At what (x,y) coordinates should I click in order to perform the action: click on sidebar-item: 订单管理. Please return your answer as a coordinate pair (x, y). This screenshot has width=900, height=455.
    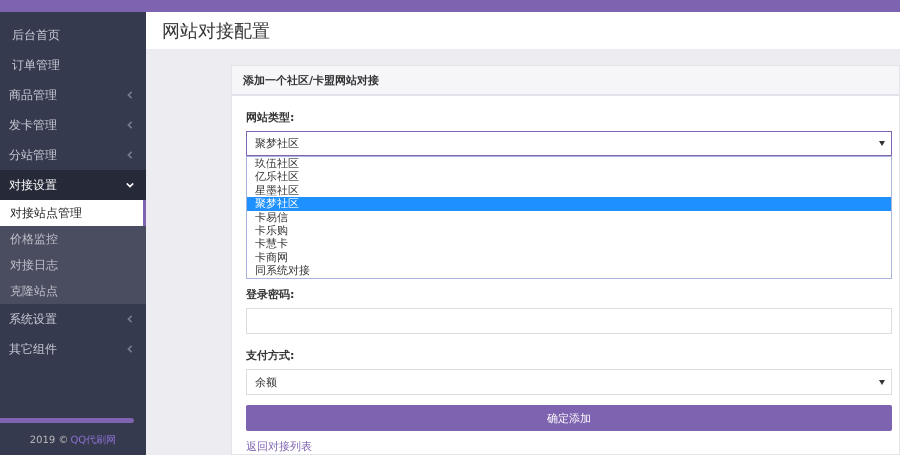
    Looking at the image, I should click on (73, 65).